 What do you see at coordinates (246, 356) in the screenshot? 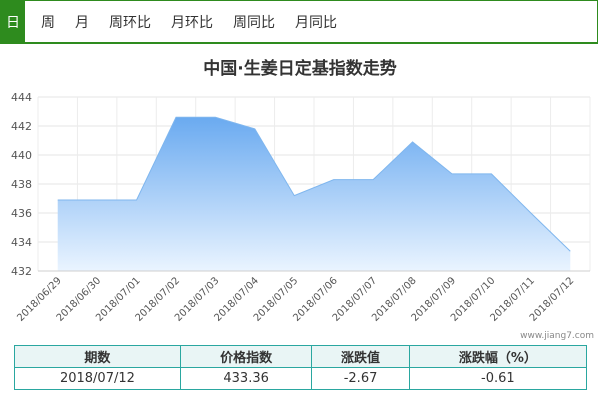
I see `header-price-index: 价格指数` at bounding box center [246, 356].